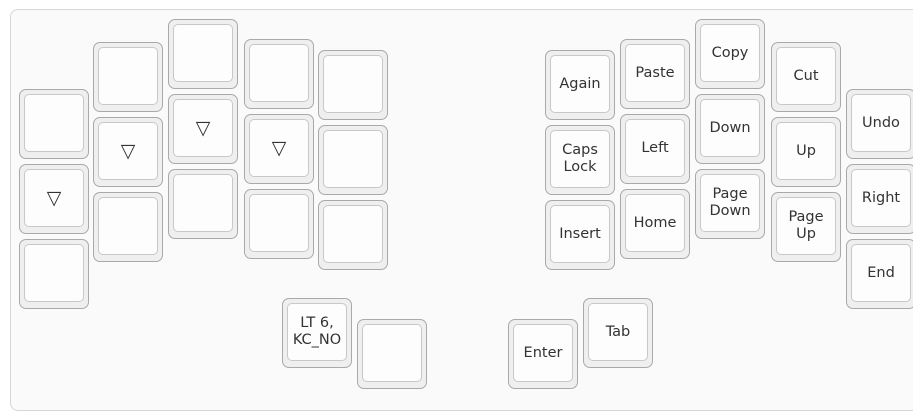 The image size is (913, 411). I want to click on keycap-25: Up, so click(806, 152).